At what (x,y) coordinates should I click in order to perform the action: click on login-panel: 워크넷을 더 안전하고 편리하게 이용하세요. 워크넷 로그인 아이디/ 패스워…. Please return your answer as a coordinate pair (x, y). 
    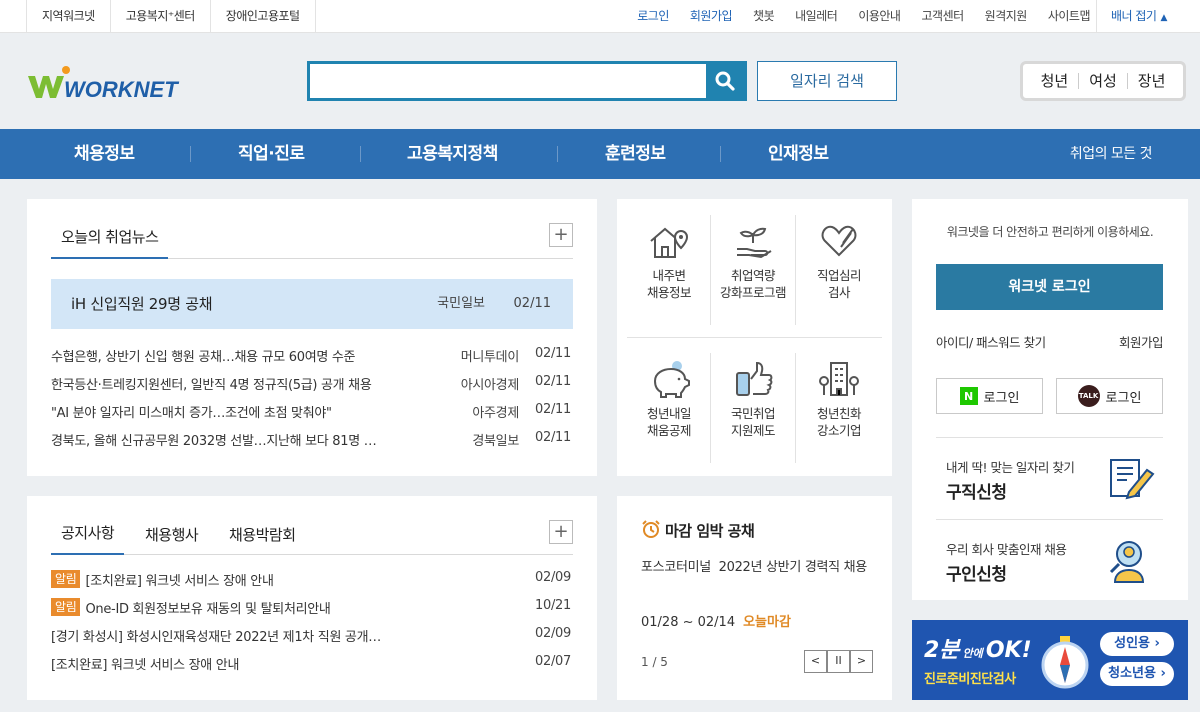
    Looking at the image, I should click on (1050, 399).